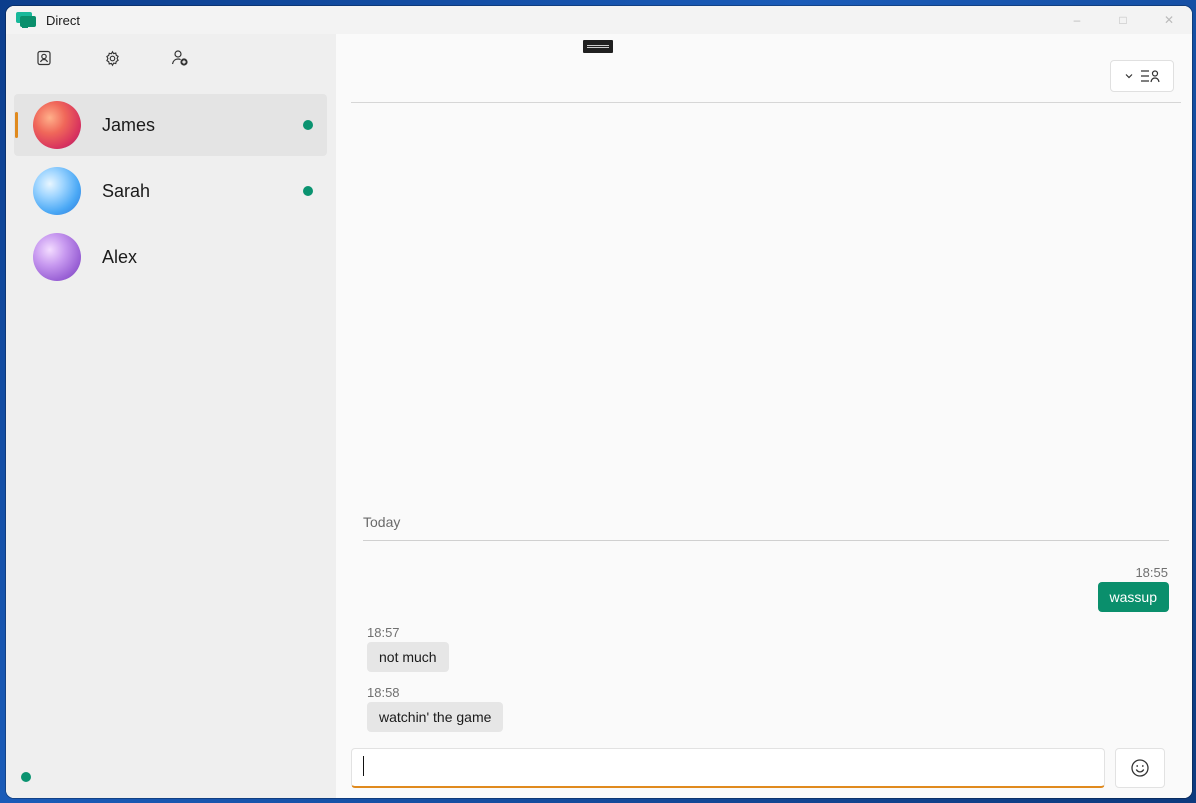  I want to click on drag-handle, so click(598, 46).